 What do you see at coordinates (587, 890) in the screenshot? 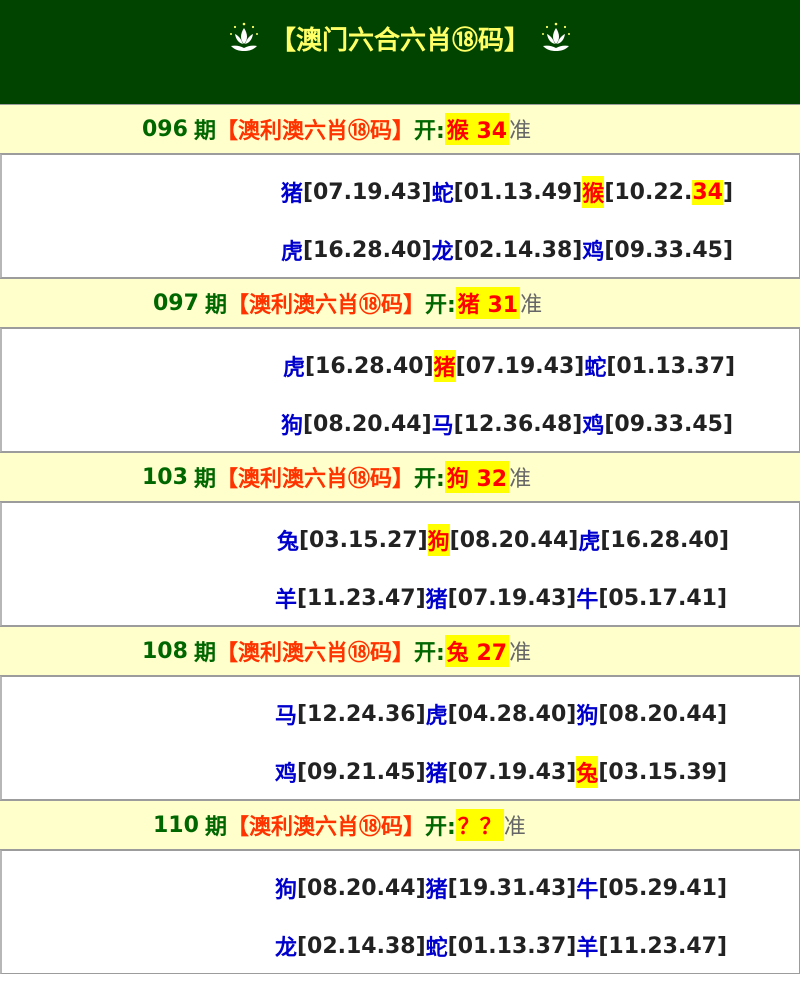
I see `zodiac: 牛` at bounding box center [587, 890].